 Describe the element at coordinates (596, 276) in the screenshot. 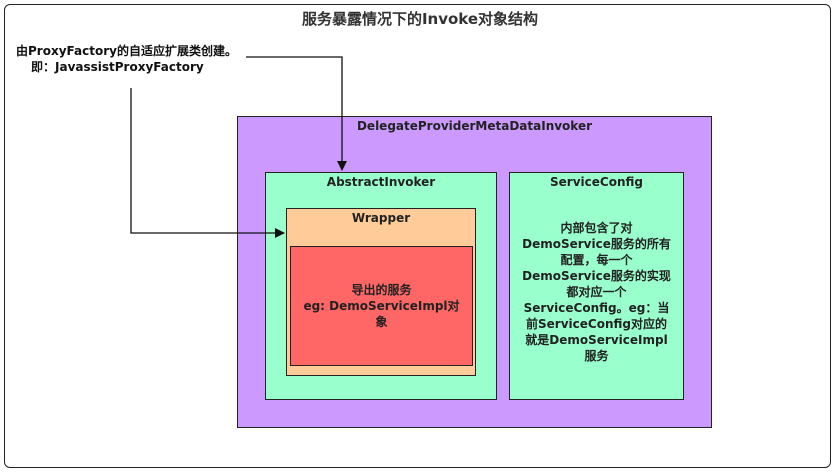

I see `service-config-line: DemoService服务的实现` at that location.